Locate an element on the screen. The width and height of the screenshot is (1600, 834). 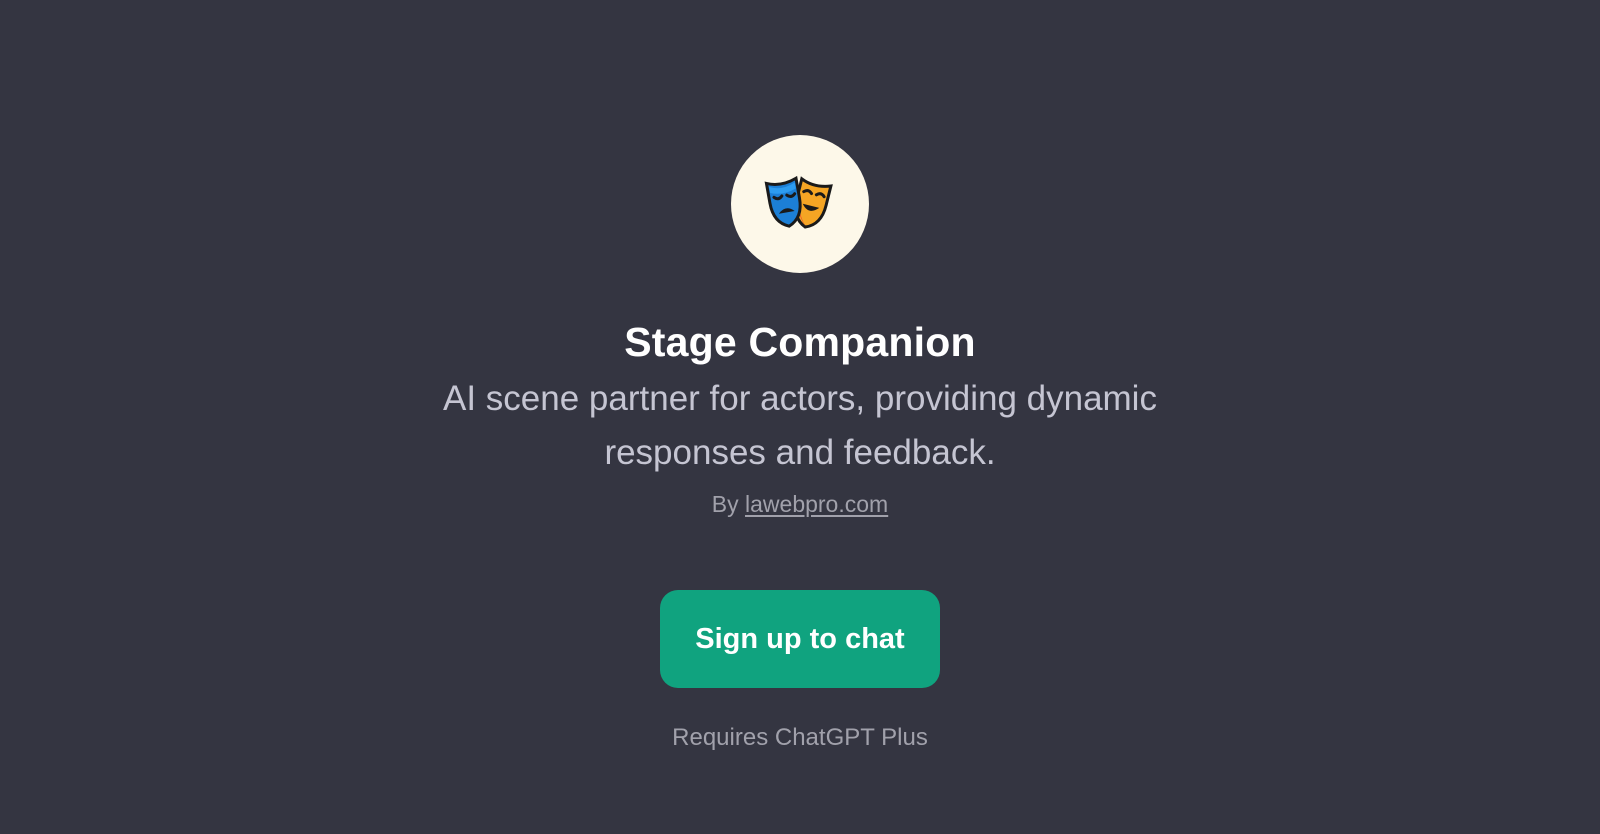
gpt-title: Stage Companion is located at coordinates (800, 342).